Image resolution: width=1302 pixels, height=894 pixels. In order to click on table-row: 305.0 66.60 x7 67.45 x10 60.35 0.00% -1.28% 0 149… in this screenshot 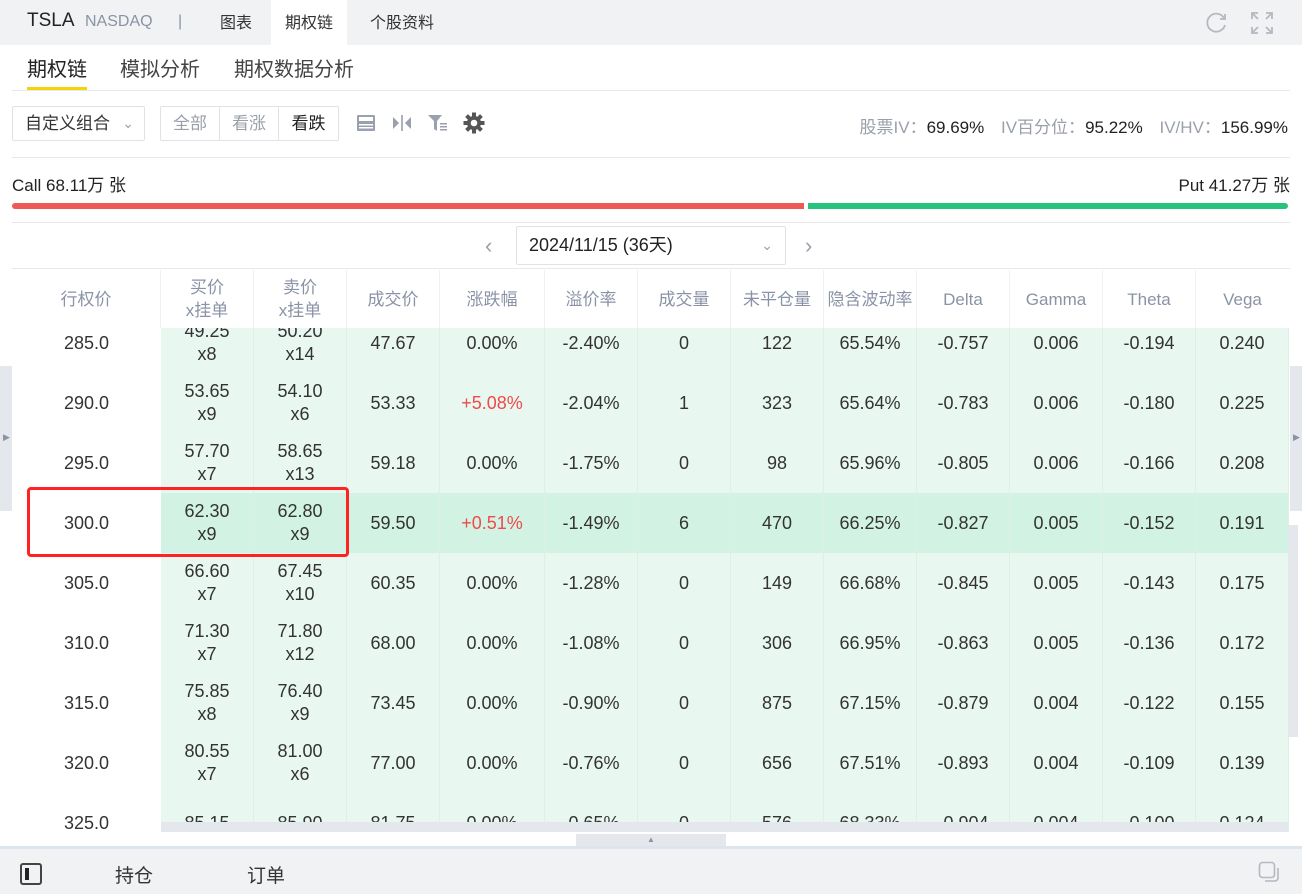, I will do `click(650, 583)`.